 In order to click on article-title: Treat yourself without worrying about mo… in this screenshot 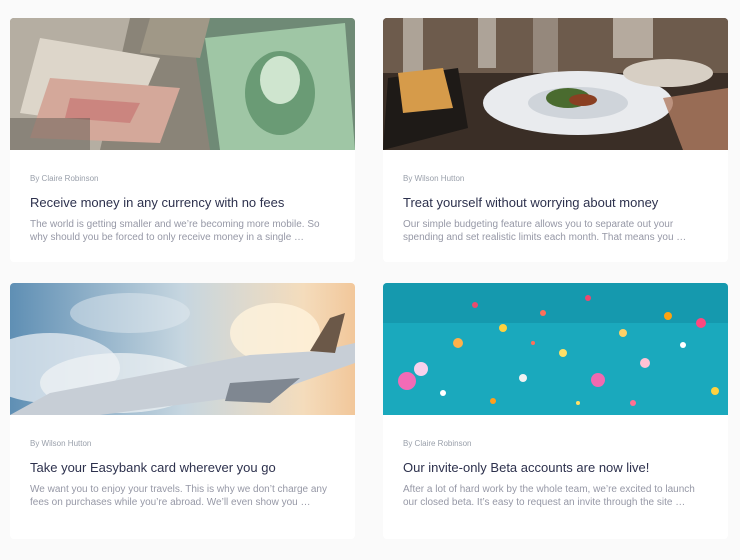, I will do `click(555, 203)`.